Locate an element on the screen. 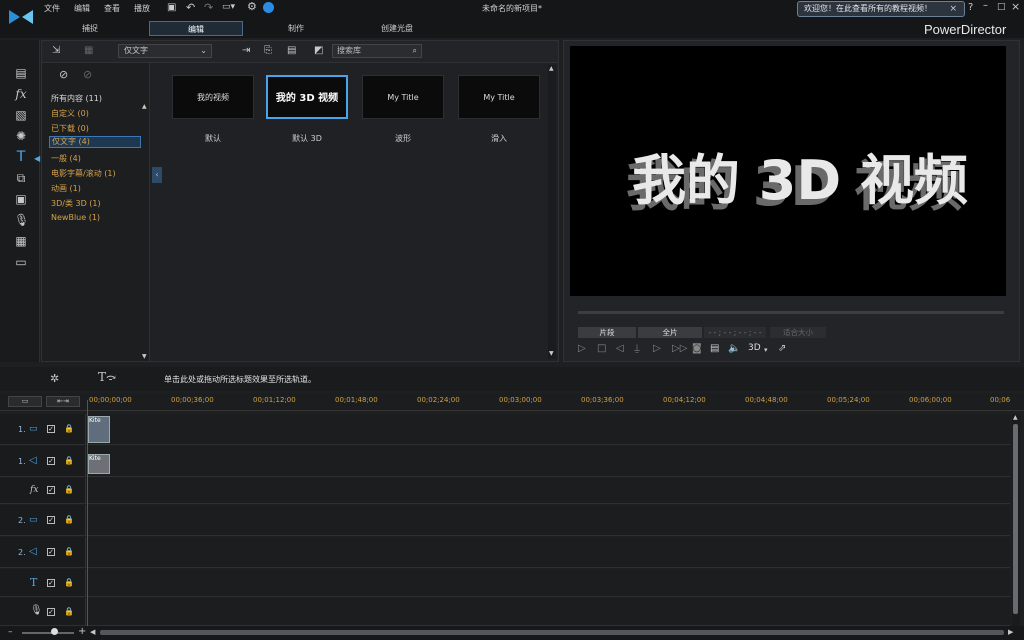  menu-view: 查看 is located at coordinates (112, 8).